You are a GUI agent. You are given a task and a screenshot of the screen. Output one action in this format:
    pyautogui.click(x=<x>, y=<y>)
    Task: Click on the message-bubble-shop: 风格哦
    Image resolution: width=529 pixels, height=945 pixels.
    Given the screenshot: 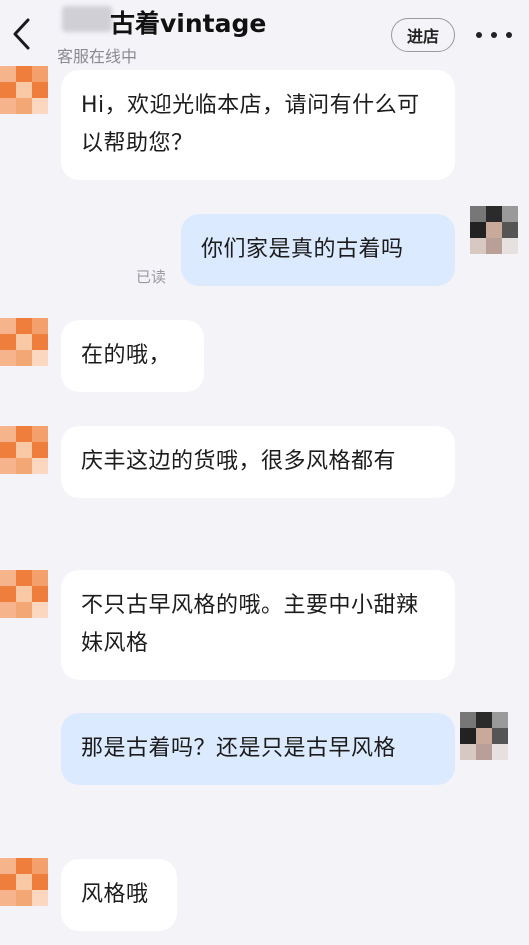 What is the action you would take?
    pyautogui.click(x=119, y=895)
    